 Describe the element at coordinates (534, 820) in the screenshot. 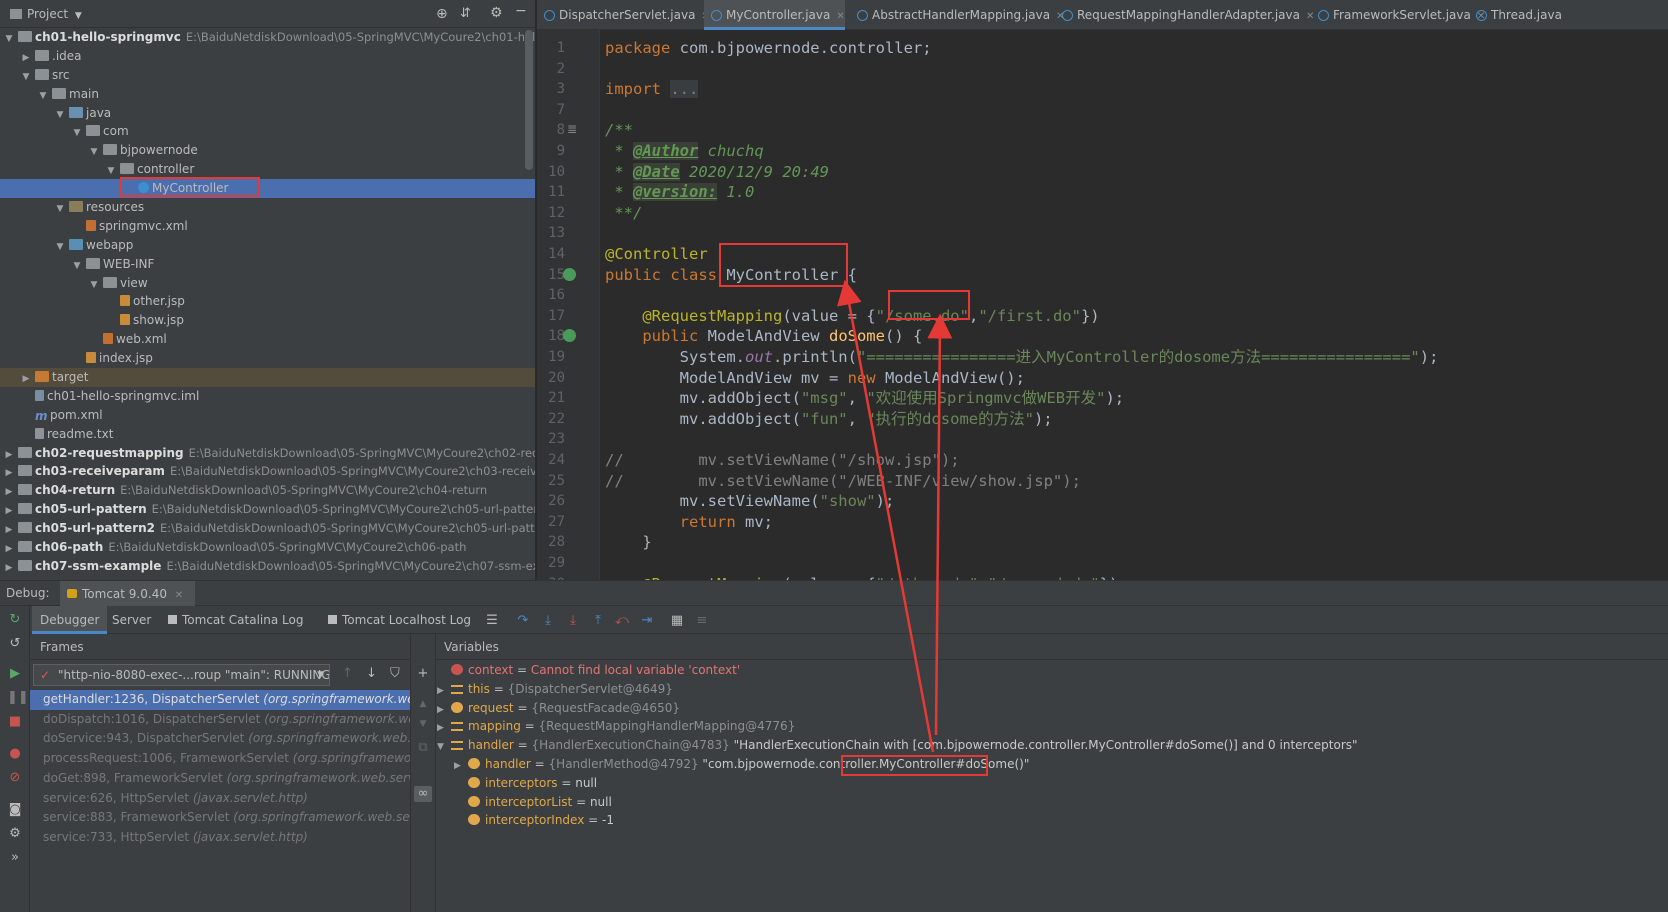

I see `variable-row: interceptorIndex = -1` at that location.